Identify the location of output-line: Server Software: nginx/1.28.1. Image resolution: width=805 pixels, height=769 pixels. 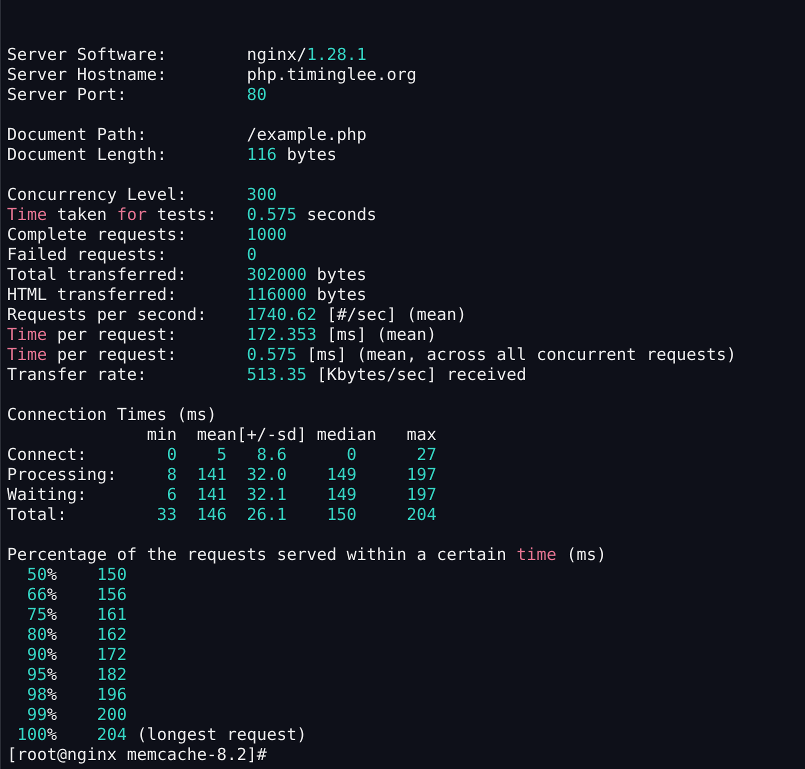
(187, 55).